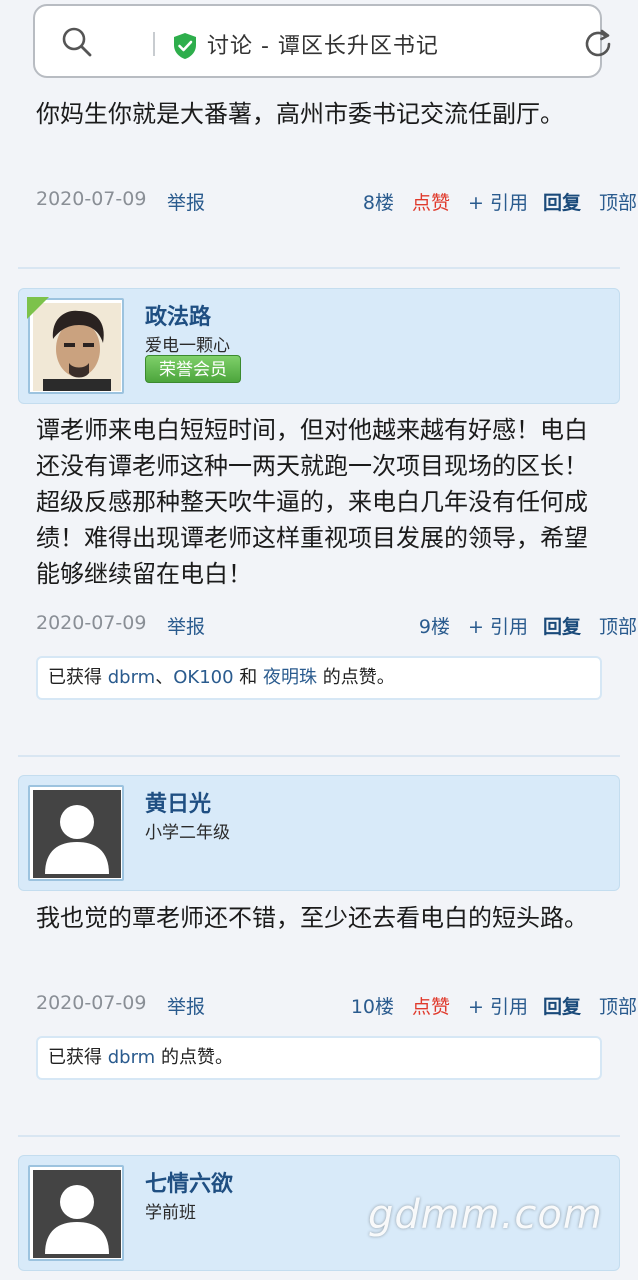 The height and width of the screenshot is (1280, 638). I want to click on shield-check-icon, so click(185, 46).